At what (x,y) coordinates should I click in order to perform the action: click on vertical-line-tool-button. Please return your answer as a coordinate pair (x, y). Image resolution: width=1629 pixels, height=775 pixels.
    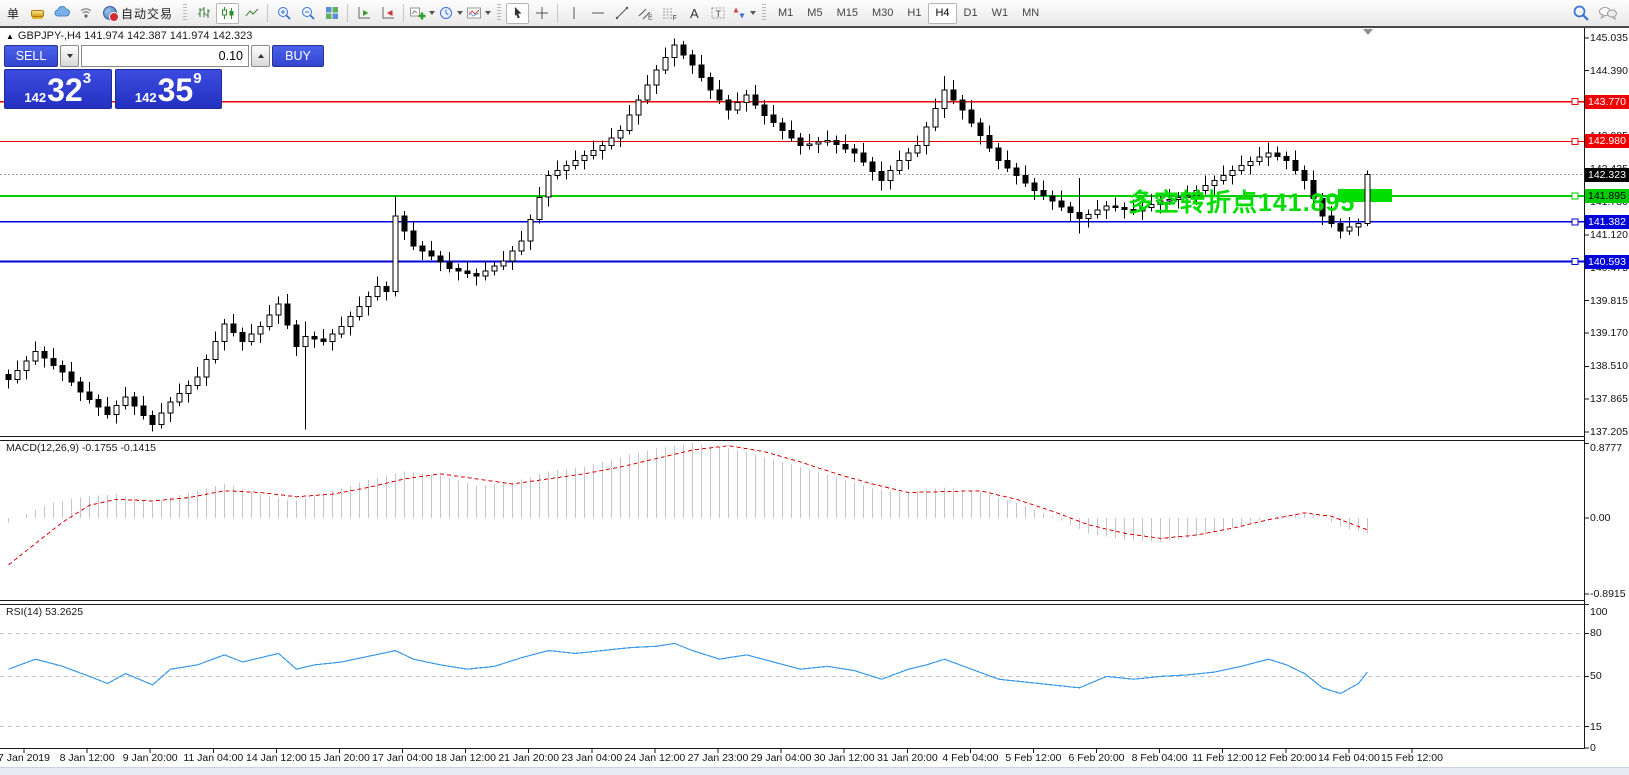
    Looking at the image, I should click on (573, 13).